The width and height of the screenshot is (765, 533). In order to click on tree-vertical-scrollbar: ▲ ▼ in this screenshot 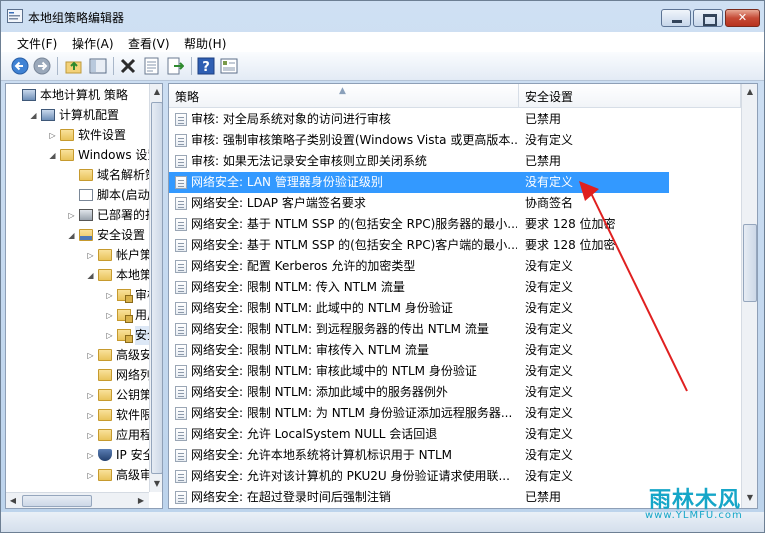, I will do `click(155, 288)`.